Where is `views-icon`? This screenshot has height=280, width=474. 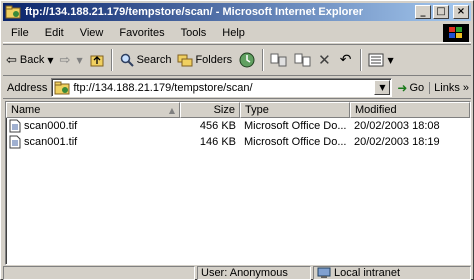 views-icon is located at coordinates (376, 60).